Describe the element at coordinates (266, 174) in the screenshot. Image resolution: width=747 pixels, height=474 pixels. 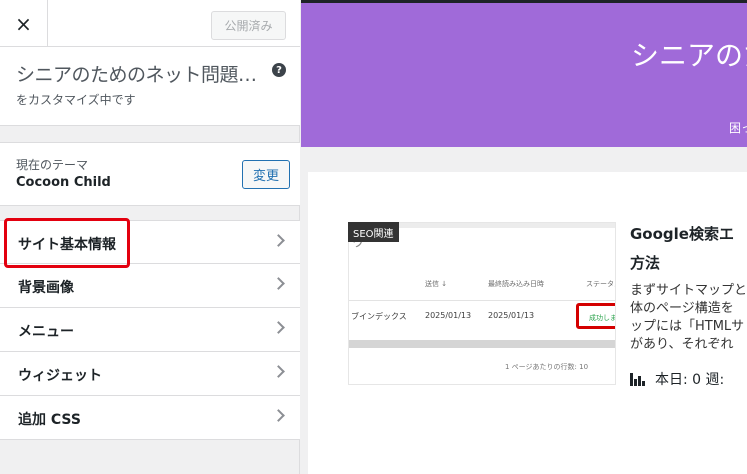
I see `change-theme-button: 変更` at that location.